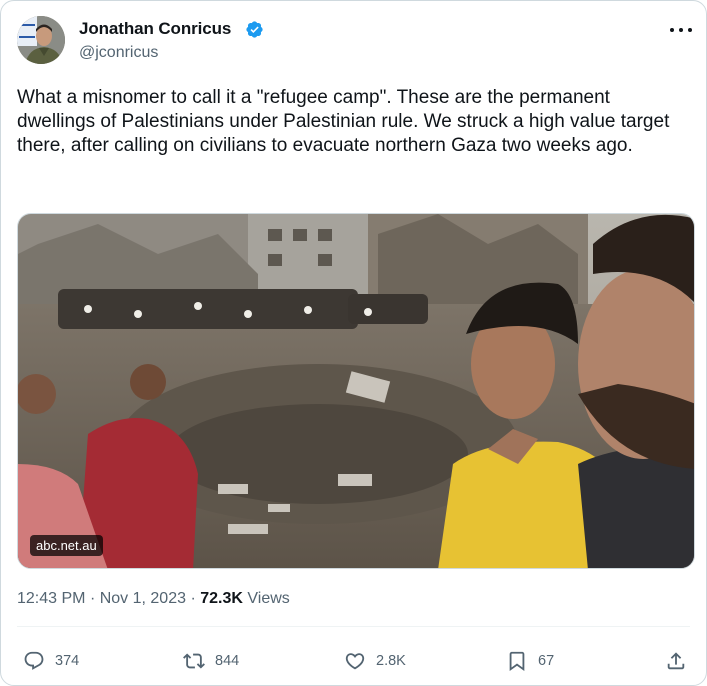  I want to click on bookmark-button: 67, so click(530, 661).